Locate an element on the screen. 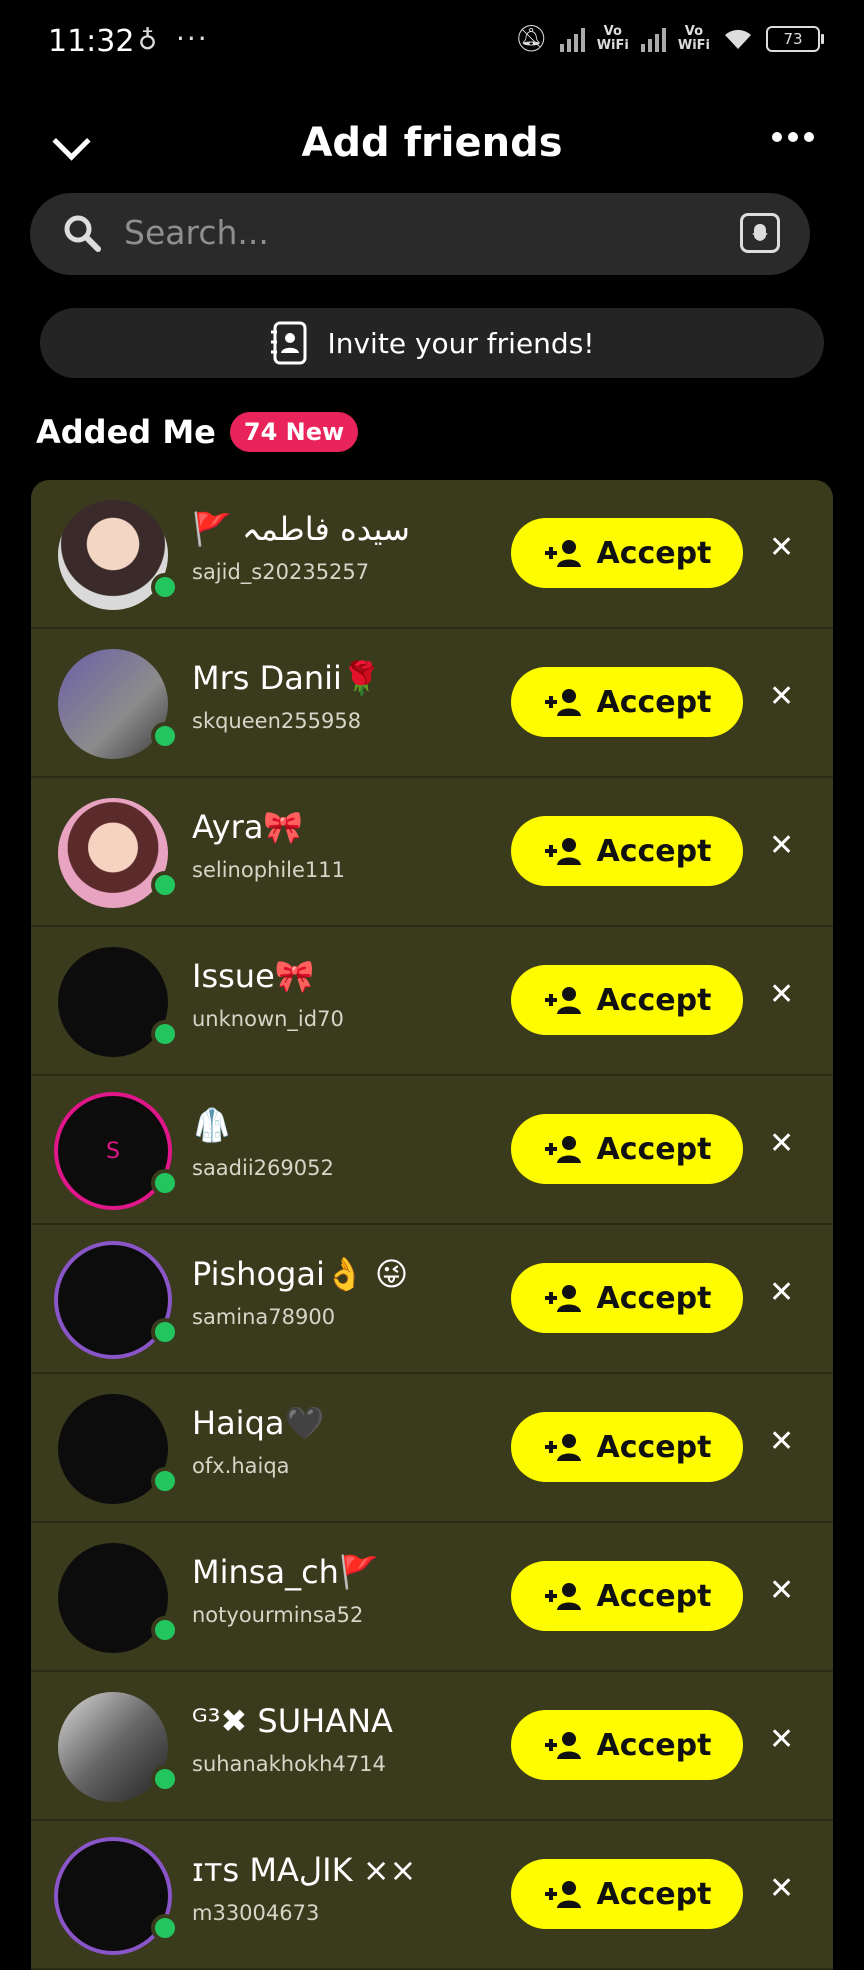 The width and height of the screenshot is (864, 1970). search-icon is located at coordinates (82, 233).